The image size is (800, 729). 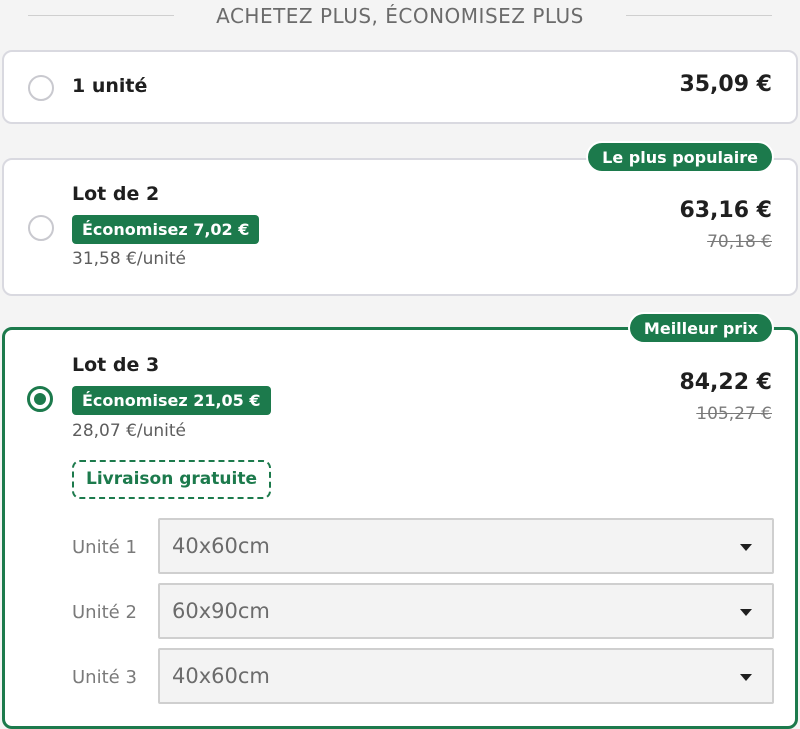 I want to click on unit-price: 28,07 €/unité, so click(x=129, y=431).